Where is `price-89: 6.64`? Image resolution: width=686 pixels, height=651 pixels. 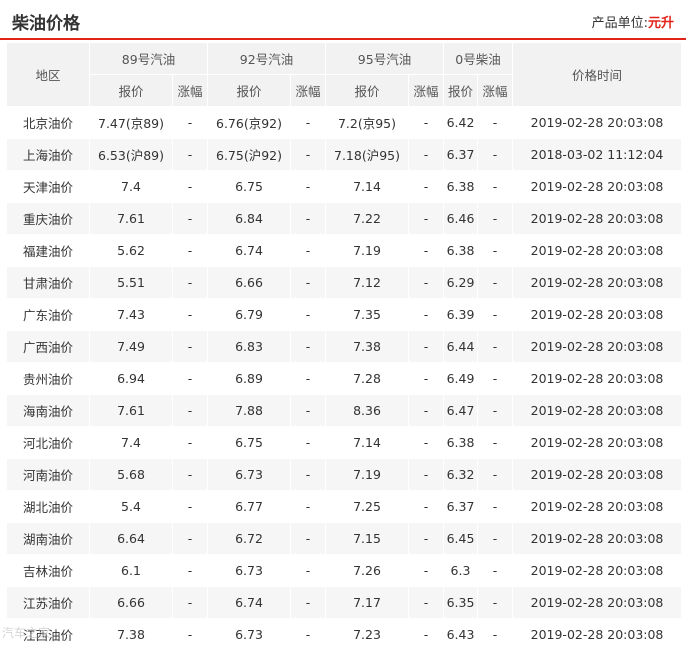 price-89: 6.64 is located at coordinates (131, 538).